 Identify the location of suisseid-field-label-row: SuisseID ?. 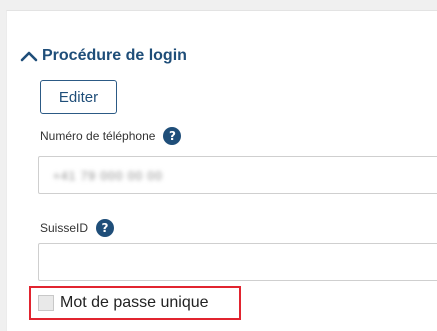
(77, 228).